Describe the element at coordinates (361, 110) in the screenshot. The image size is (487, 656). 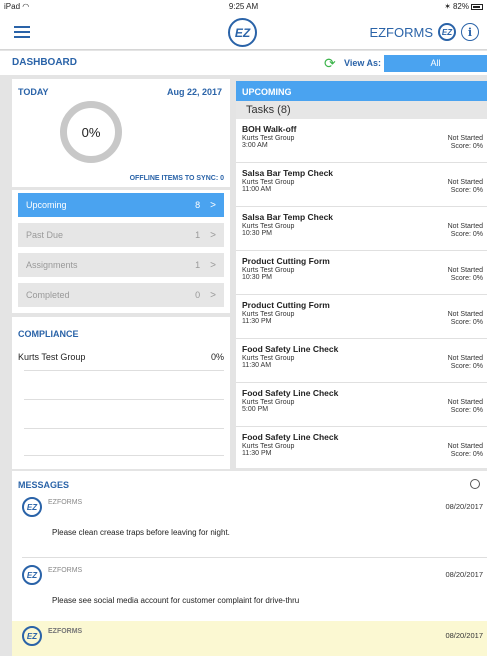
I see `tasks-heading: Tasks (8)` at that location.